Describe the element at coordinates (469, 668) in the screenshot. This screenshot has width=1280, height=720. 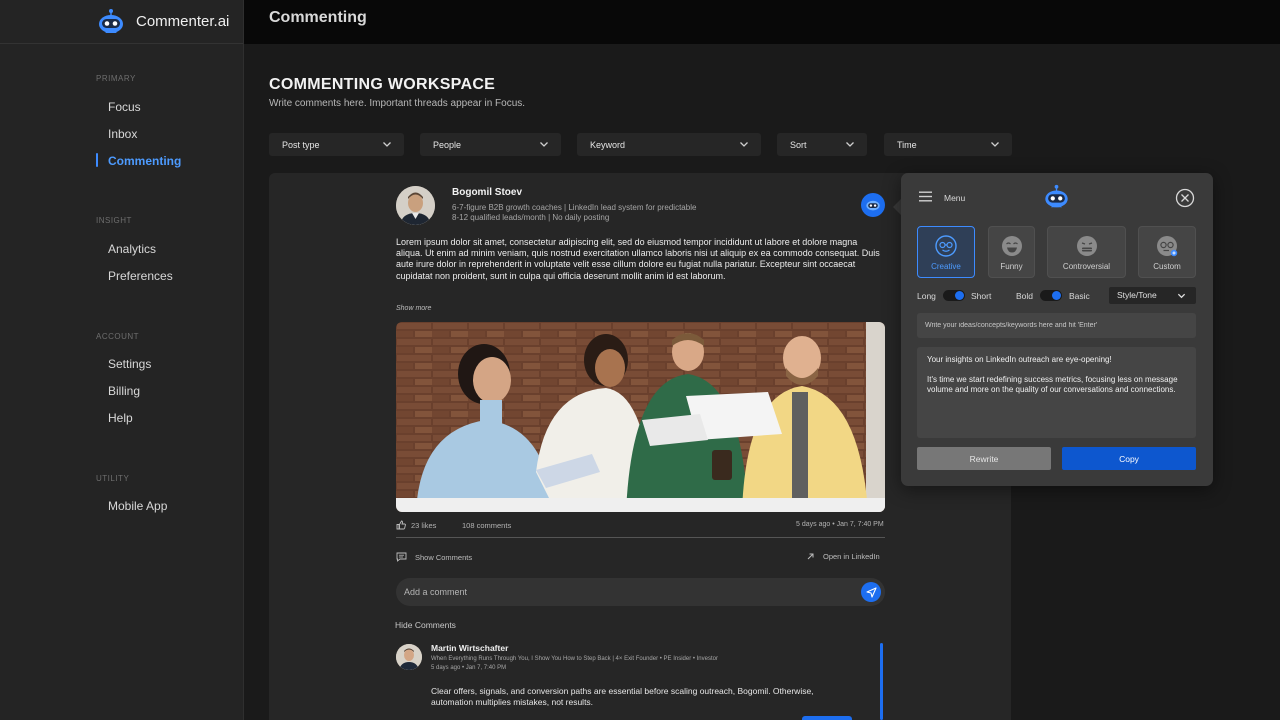
I see `comment-timestamp: 5 days ago • Jan 7, 7:40 PM` at that location.